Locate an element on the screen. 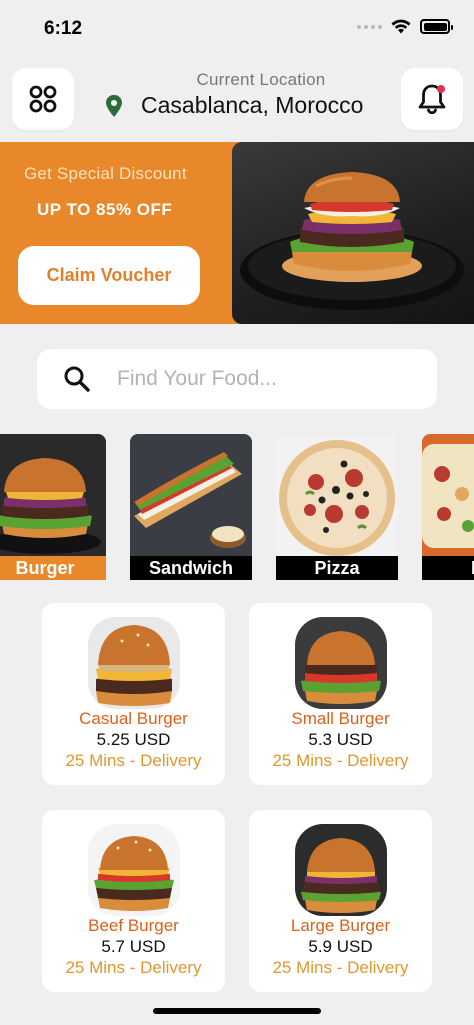 Image resolution: width=474 pixels, height=1025 pixels. menu-button is located at coordinates (43, 99).